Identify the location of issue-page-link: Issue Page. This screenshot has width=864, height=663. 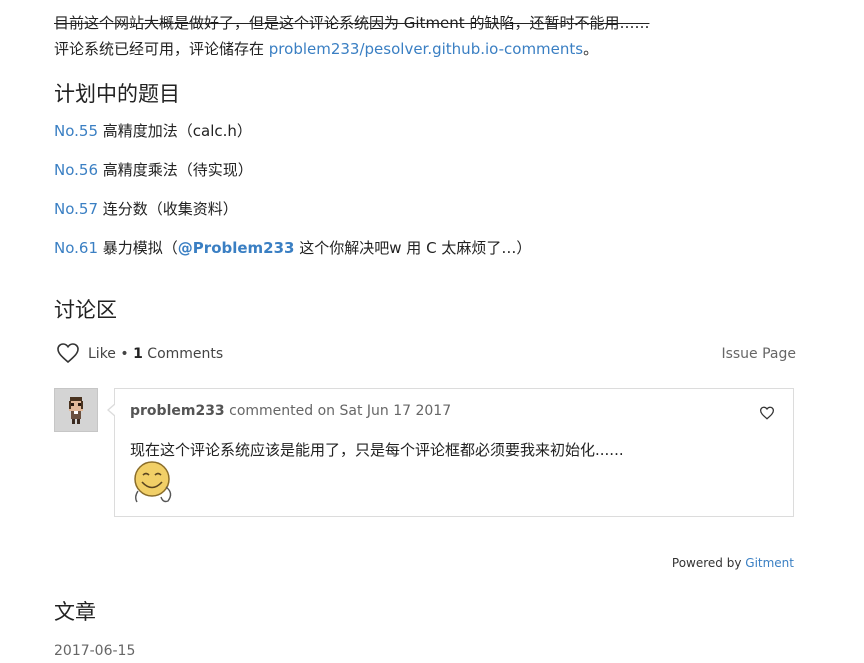
(758, 354).